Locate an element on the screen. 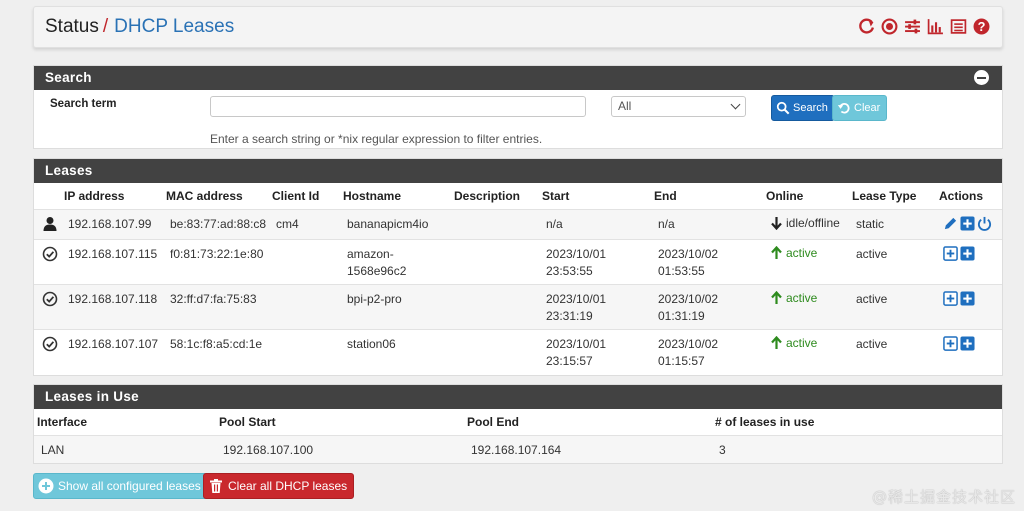 This screenshot has width=1024, height=511. lease-ip: 192.168.107.107 is located at coordinates (113, 344).